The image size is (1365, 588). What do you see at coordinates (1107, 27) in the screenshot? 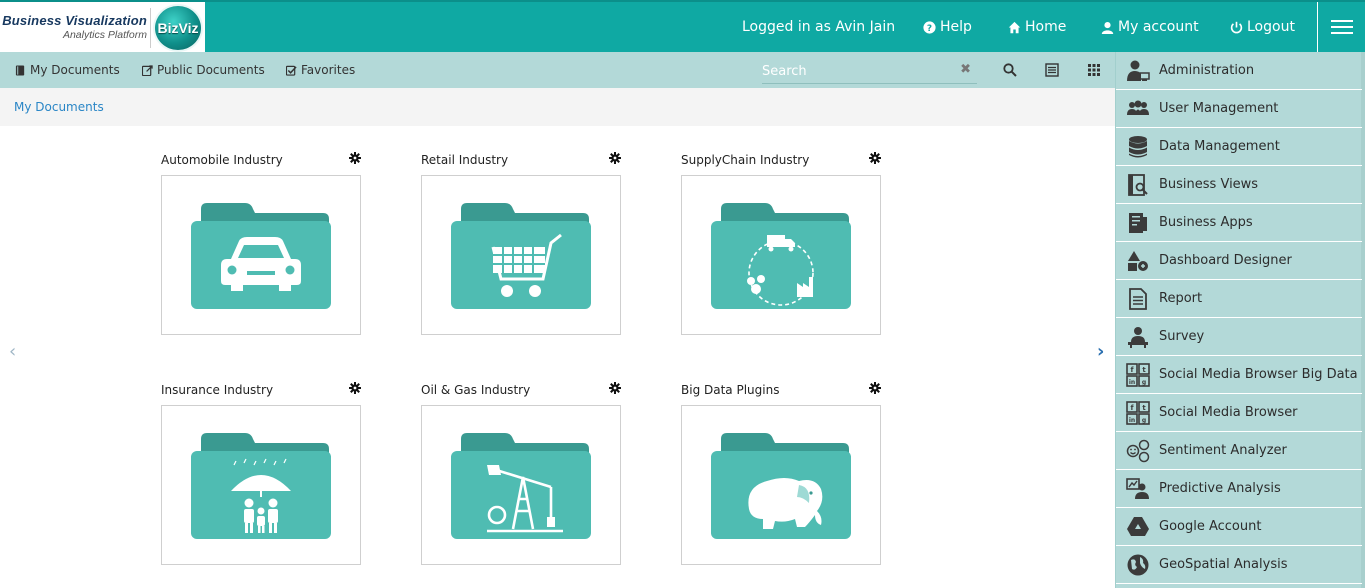
I see `user-icon` at bounding box center [1107, 27].